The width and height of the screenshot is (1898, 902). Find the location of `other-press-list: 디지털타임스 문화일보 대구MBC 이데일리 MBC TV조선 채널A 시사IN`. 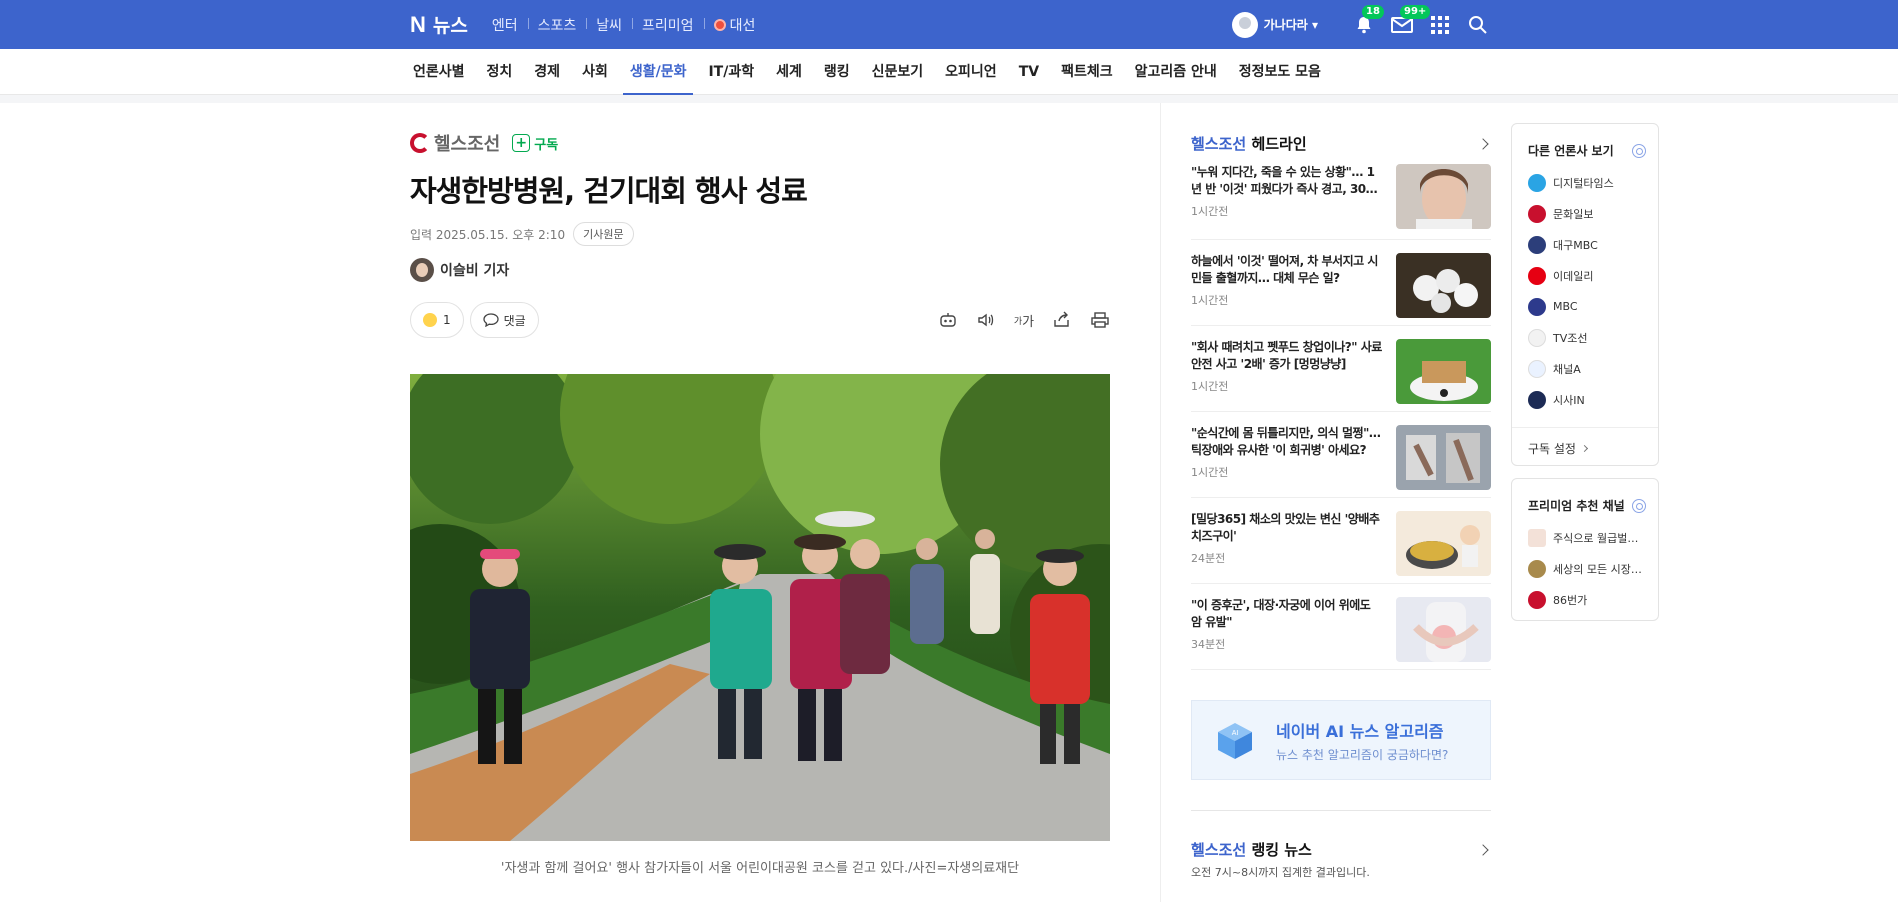

other-press-list: 디지털타임스 문화일보 대구MBC 이데일리 MBC TV조선 채널A 시사IN is located at coordinates (1585, 287).